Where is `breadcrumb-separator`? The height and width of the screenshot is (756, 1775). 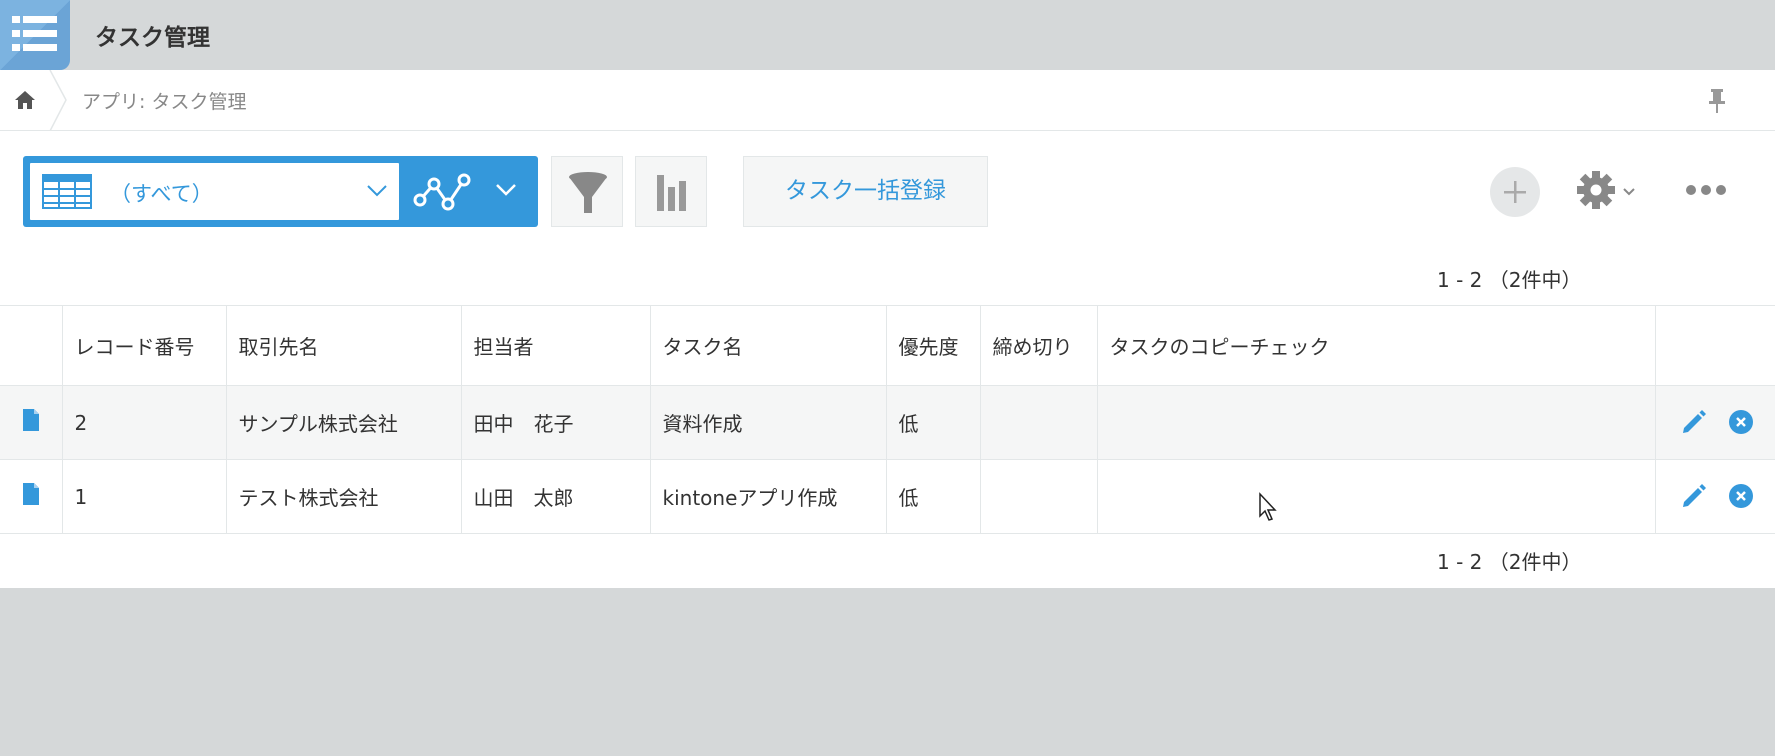 breadcrumb-separator is located at coordinates (58, 100).